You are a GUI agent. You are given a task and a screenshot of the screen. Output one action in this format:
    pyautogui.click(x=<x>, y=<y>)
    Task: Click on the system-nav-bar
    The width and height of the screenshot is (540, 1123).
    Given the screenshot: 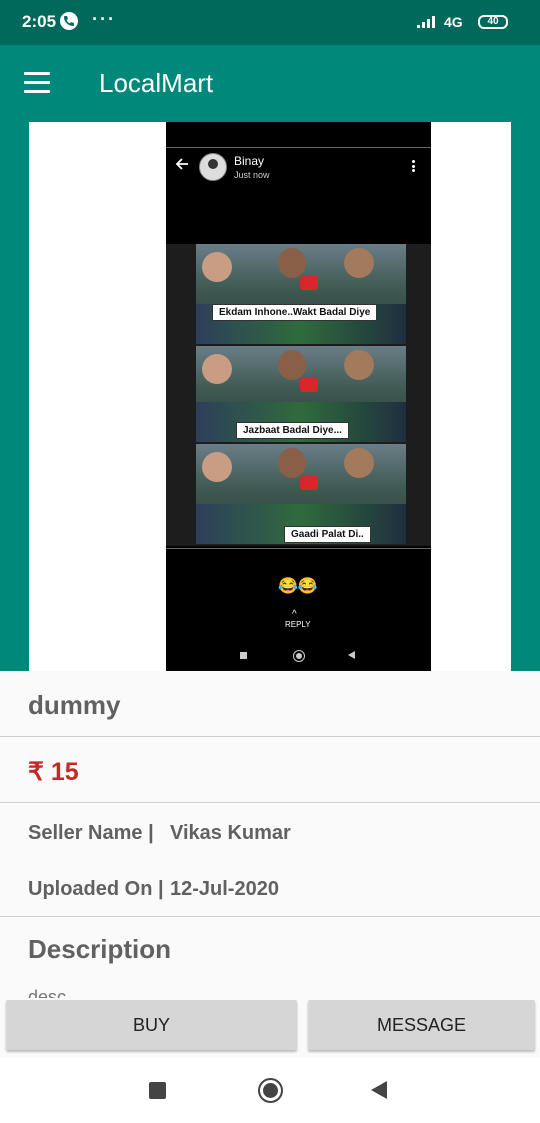 What is the action you would take?
    pyautogui.click(x=270, y=1090)
    